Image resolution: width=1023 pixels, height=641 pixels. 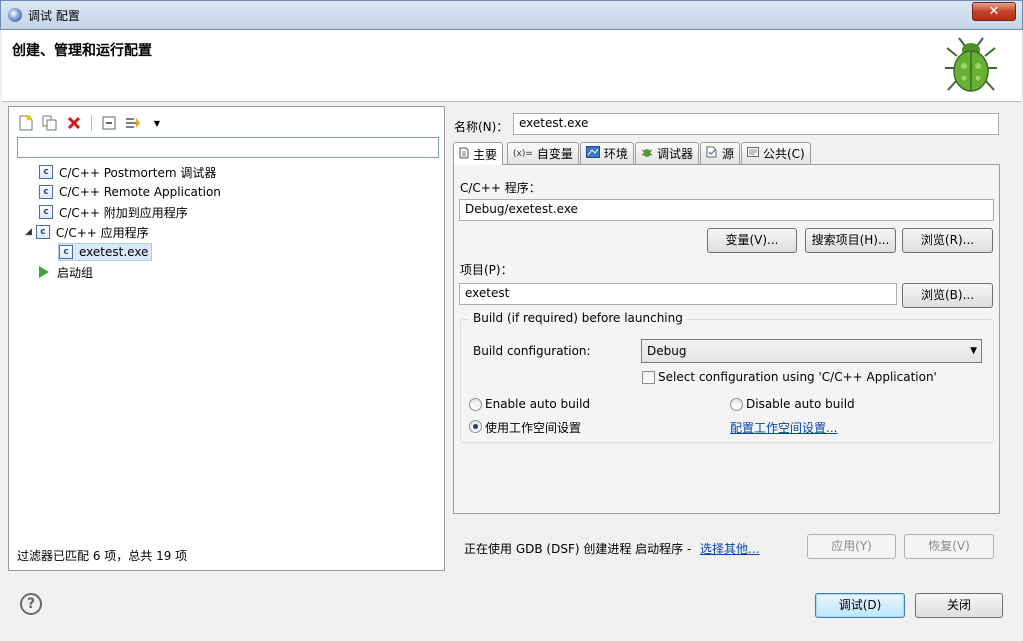 What do you see at coordinates (712, 153) in the screenshot?
I see `source-icon` at bounding box center [712, 153].